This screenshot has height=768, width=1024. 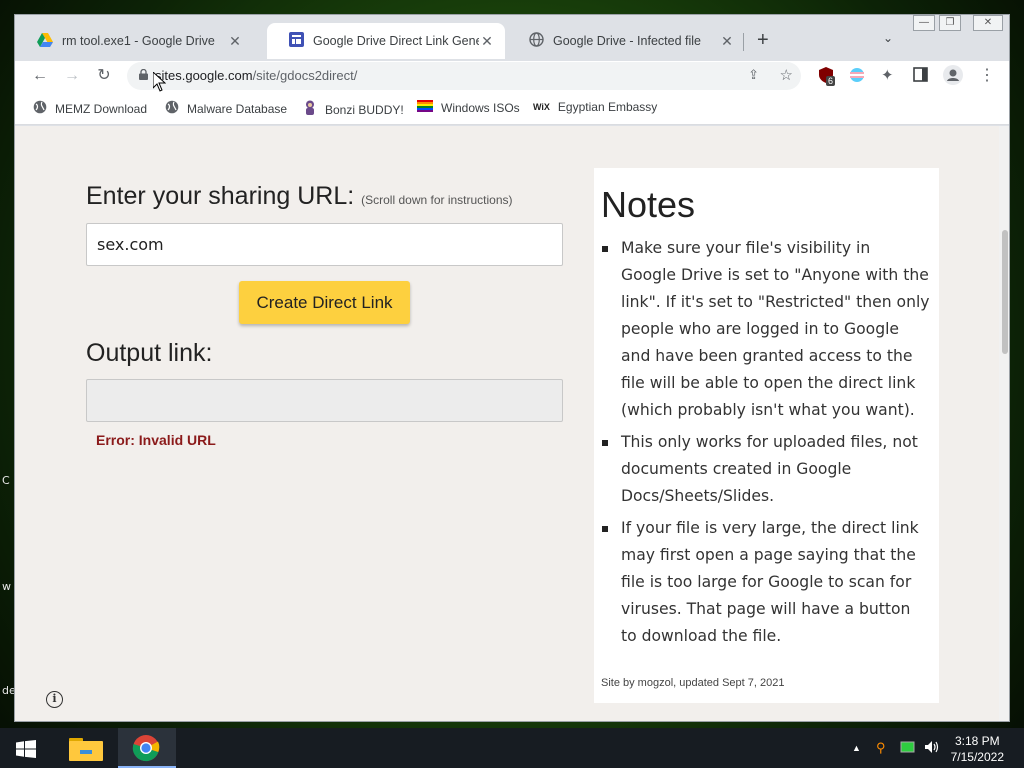 I want to click on restore-button: ❐, so click(x=950, y=23).